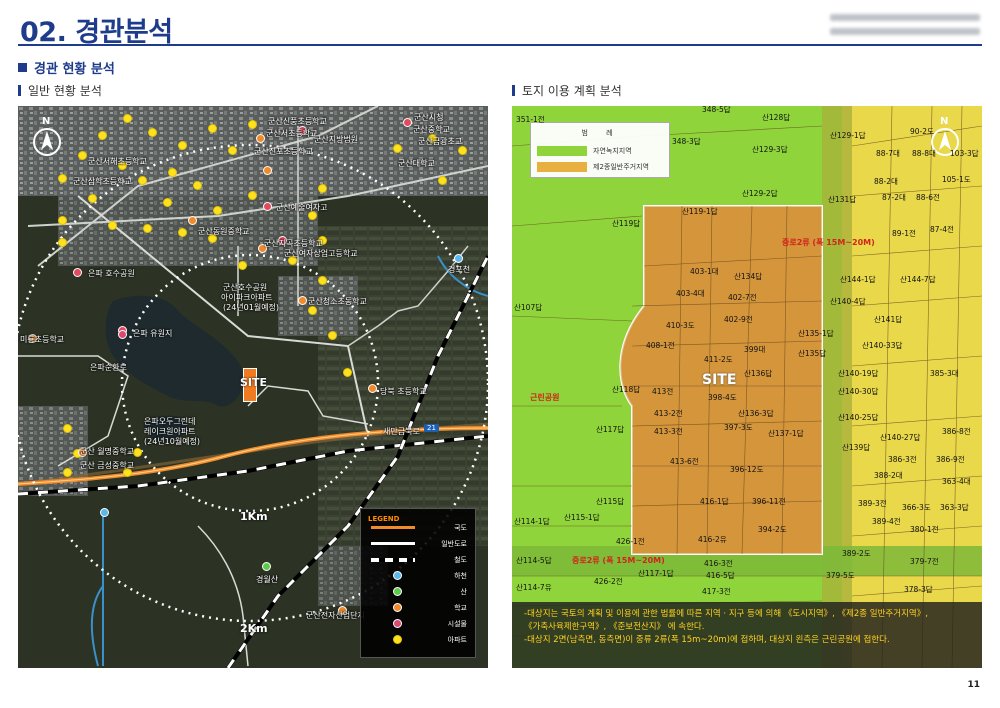  I want to click on parcel-label: 89-1전, so click(904, 233).